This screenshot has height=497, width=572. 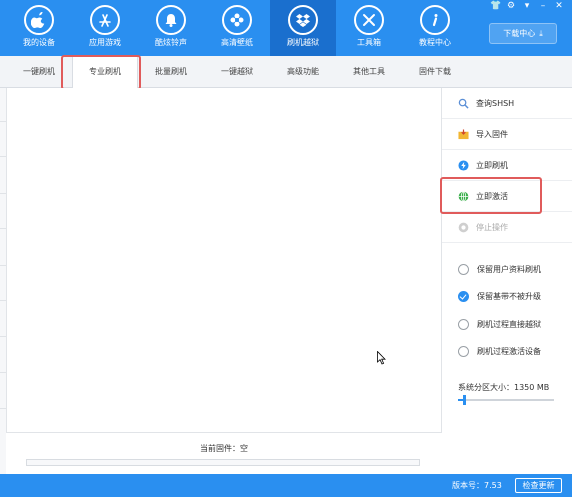 I want to click on option-jailbreak-during-flash: 刷机过程直接越狱, so click(x=499, y=324).